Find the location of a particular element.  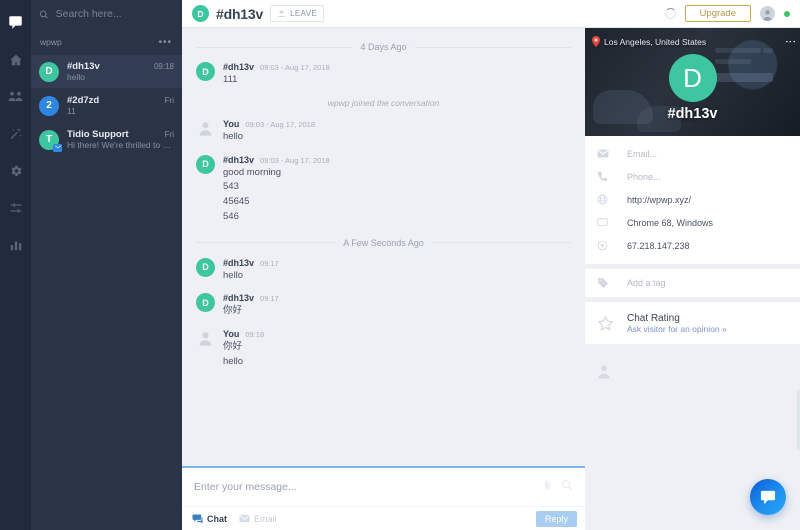

composer-input-row is located at coordinates (383, 487).